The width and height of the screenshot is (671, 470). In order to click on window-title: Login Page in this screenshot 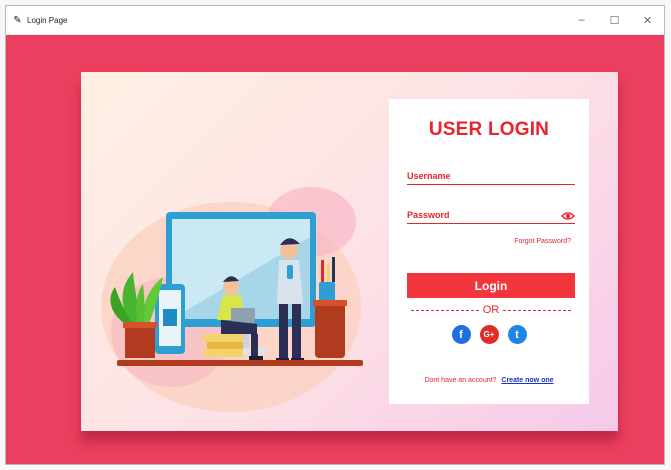, I will do `click(47, 20)`.